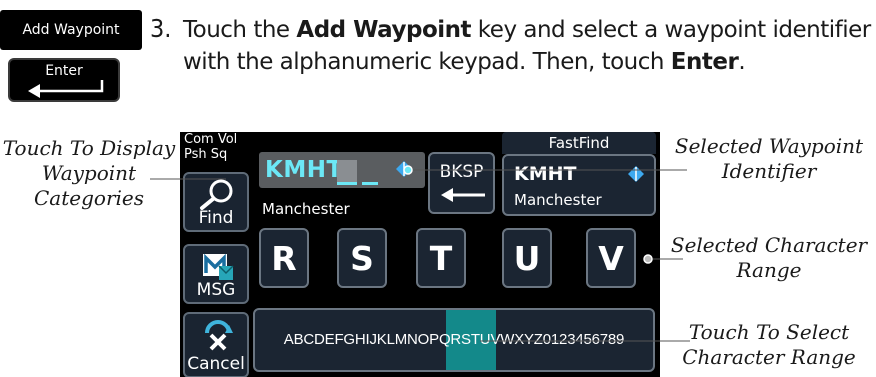  I want to click on fastfind-airport-icon, so click(636, 174).